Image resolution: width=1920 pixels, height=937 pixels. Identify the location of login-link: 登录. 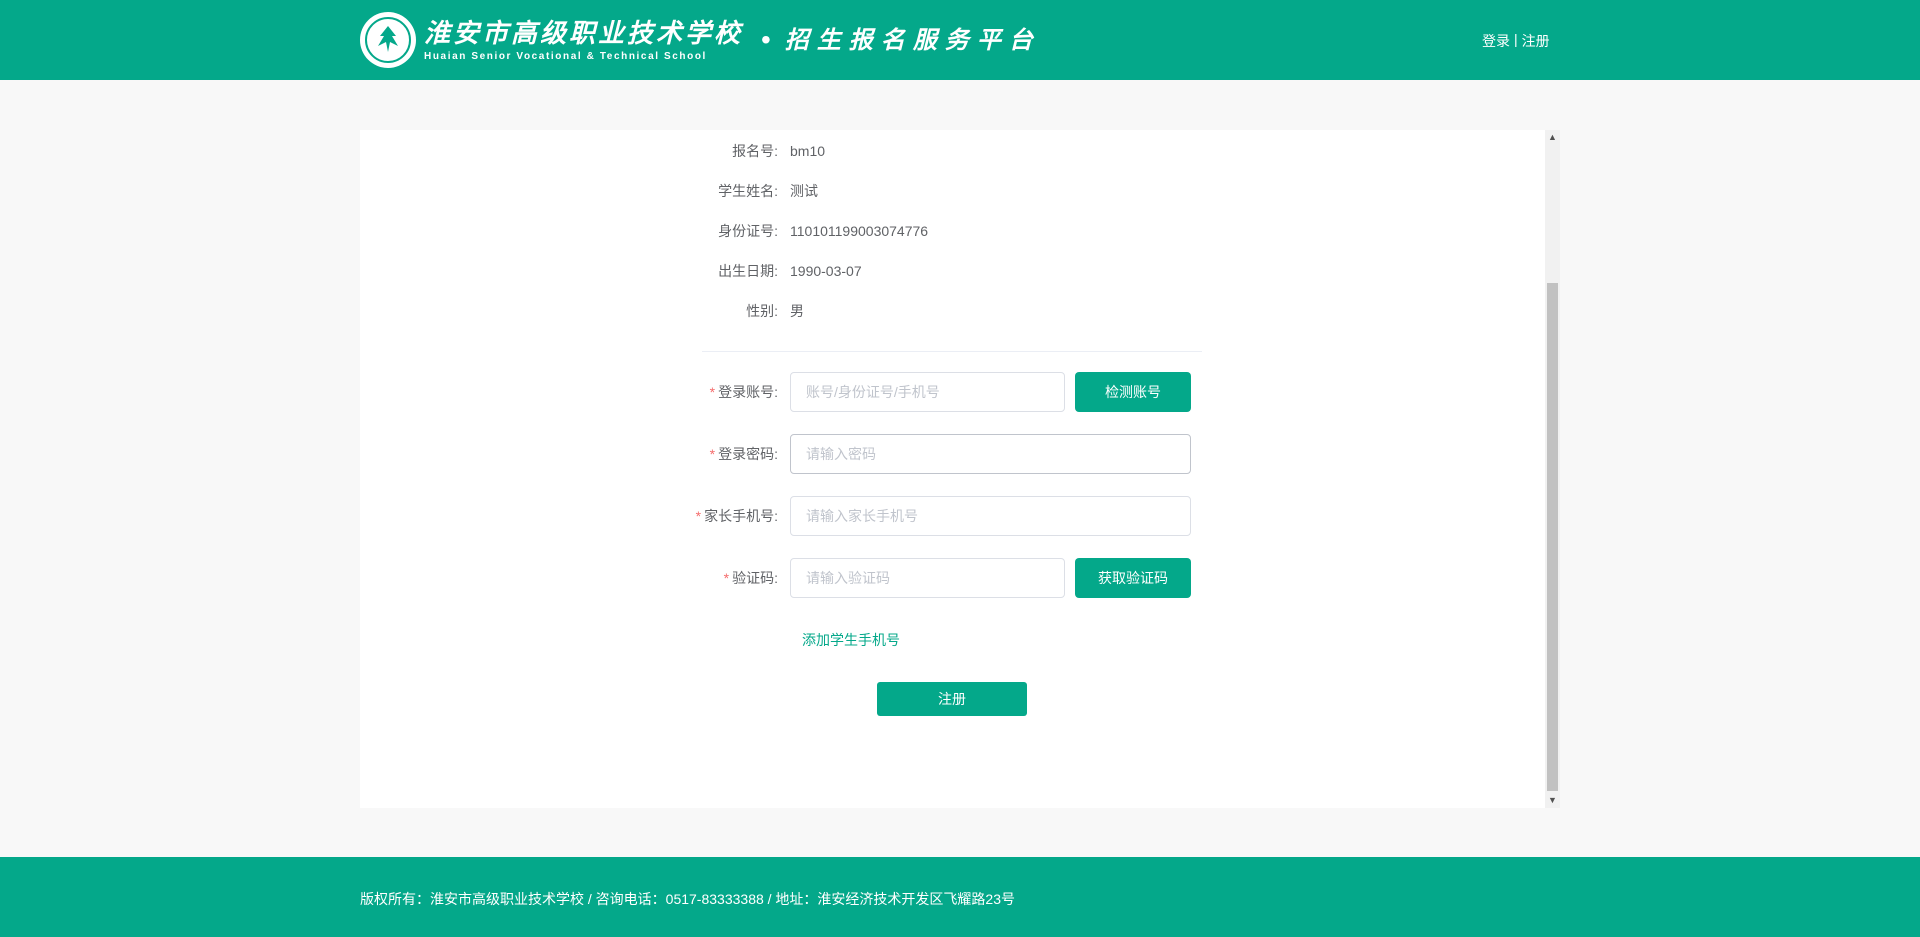
(1496, 41).